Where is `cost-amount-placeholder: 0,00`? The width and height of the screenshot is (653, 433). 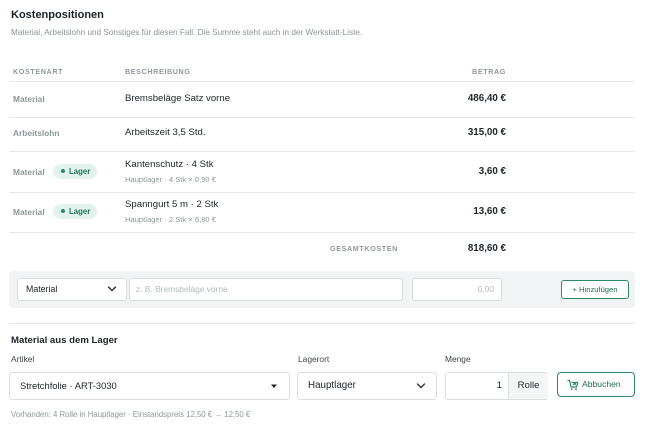 cost-amount-placeholder: 0,00 is located at coordinates (485, 289).